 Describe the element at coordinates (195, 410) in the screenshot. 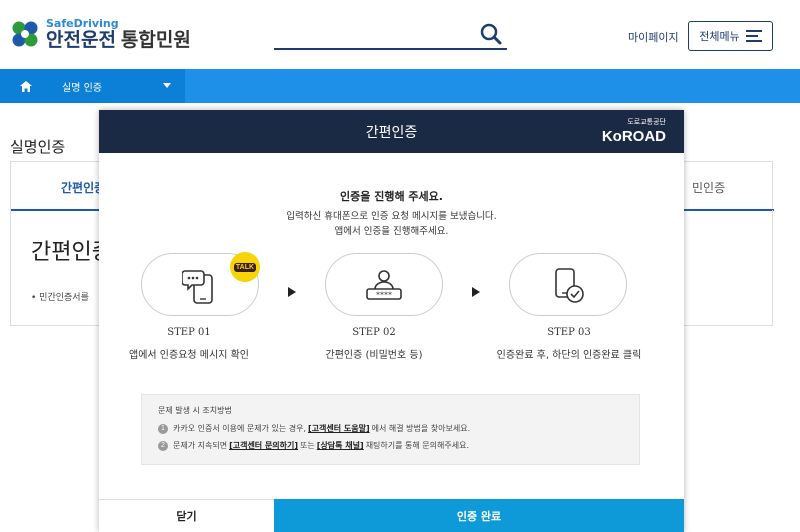

I see `notice-title: 문제 발생 시 조치방법` at that location.